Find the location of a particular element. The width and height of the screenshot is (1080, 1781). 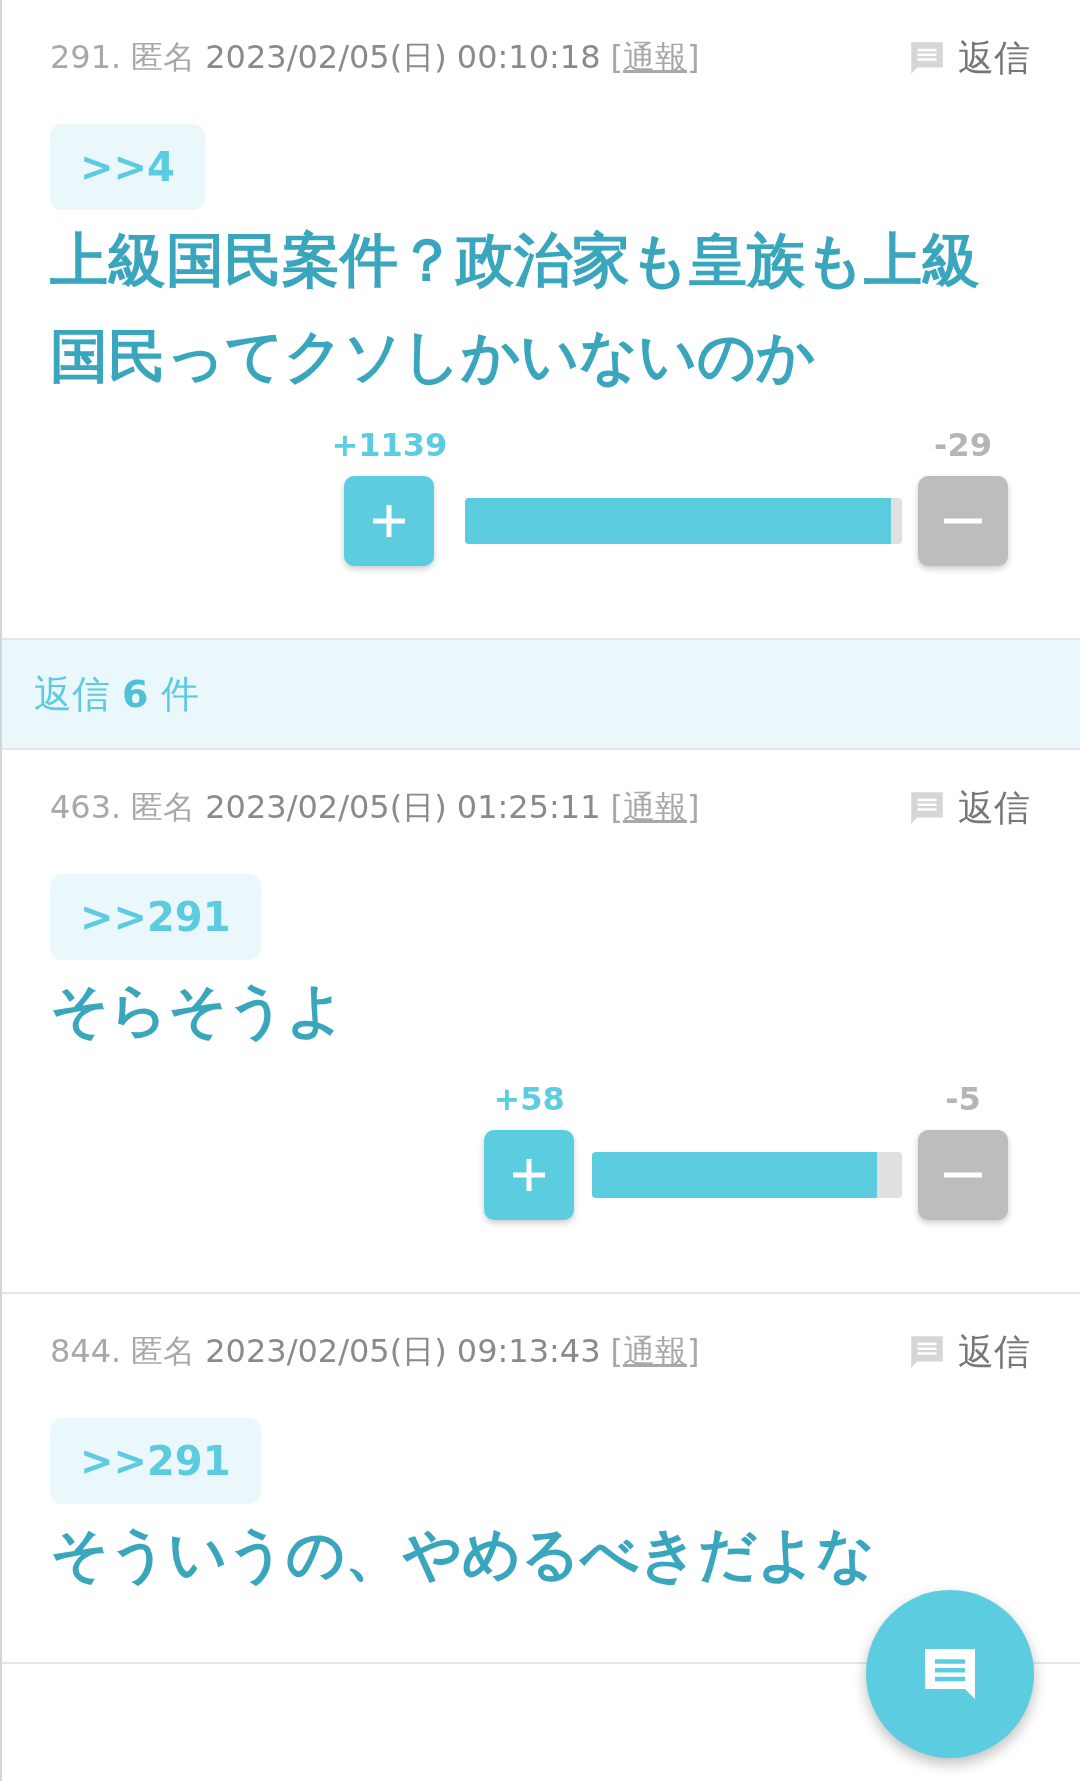

post-date: 2023/02/05(日) 09:13:43 is located at coordinates (403, 1351).